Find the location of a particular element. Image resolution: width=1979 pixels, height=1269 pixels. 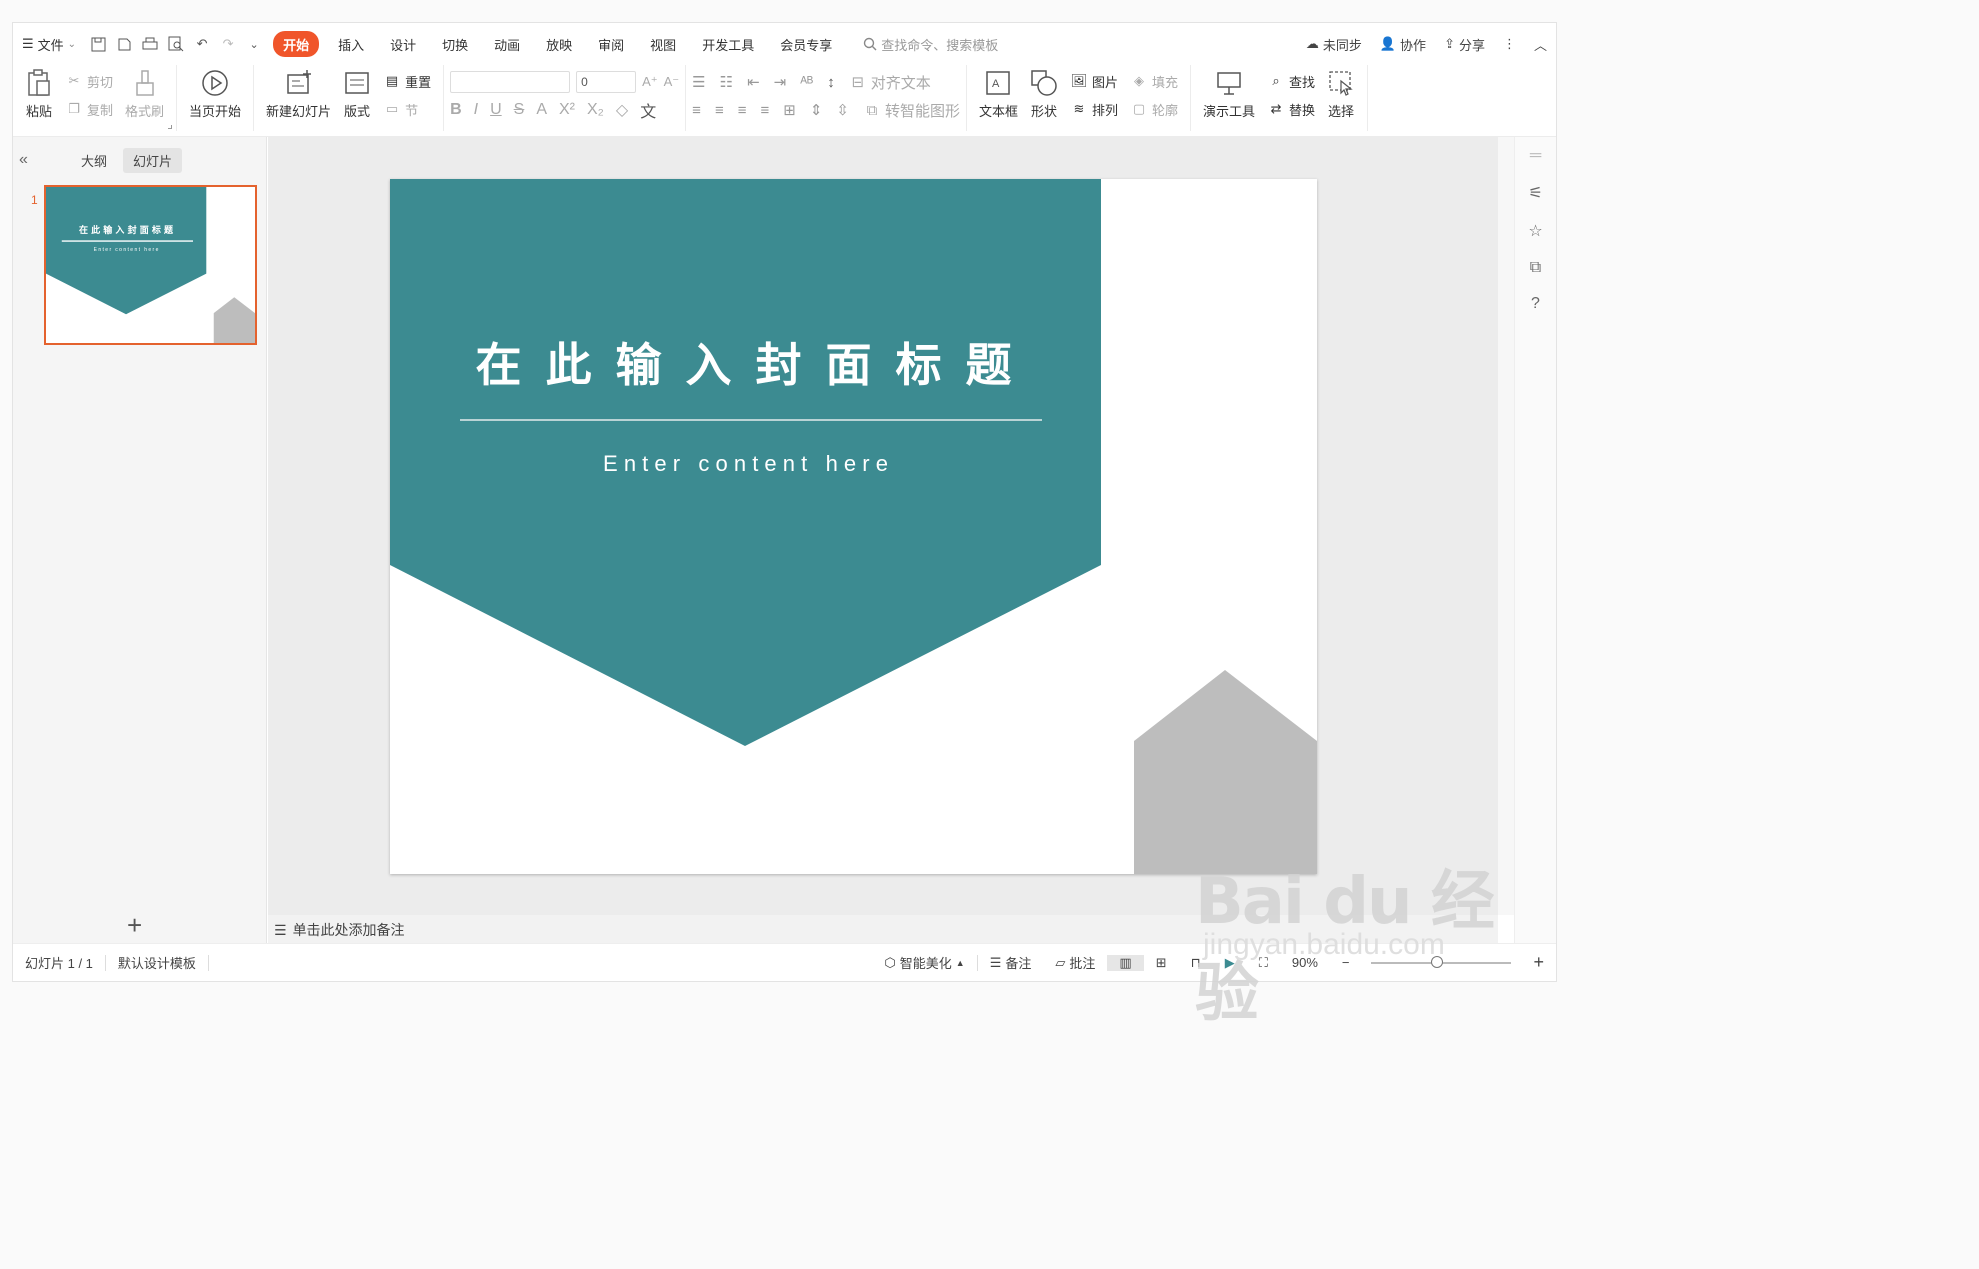

command-search: 查找命令、搜索模板 is located at coordinates (930, 44).